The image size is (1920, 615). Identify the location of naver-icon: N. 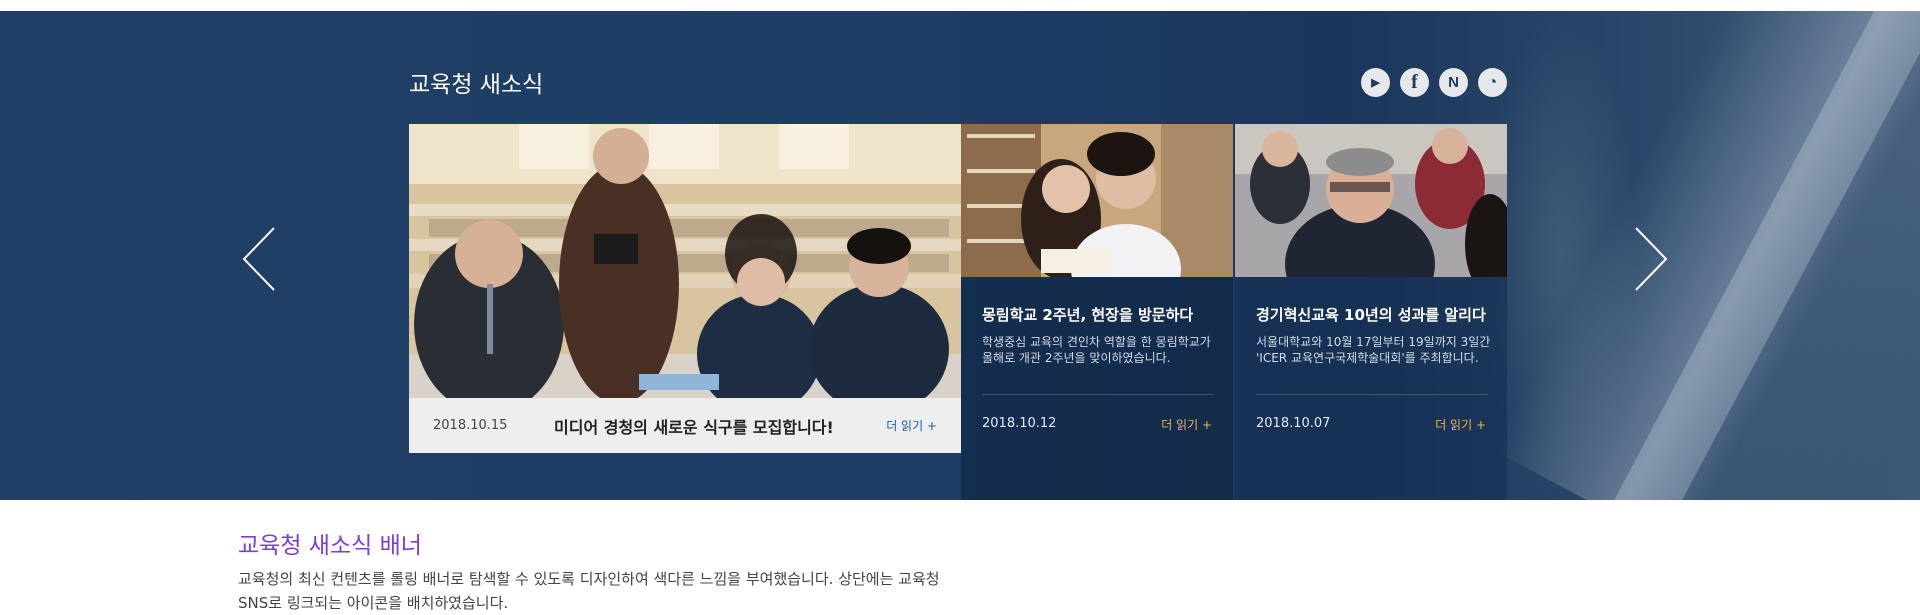
(1453, 82).